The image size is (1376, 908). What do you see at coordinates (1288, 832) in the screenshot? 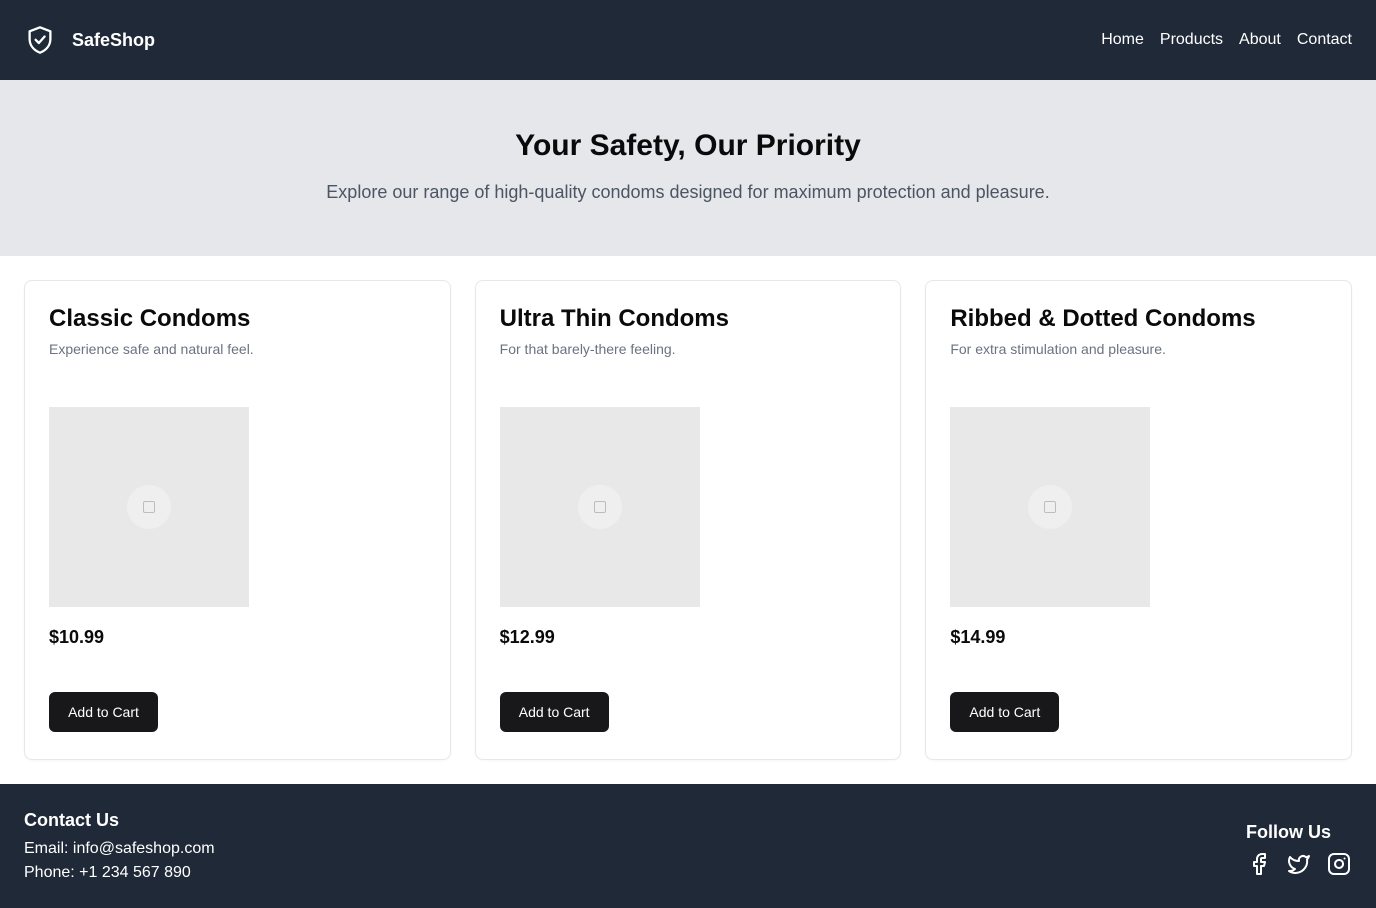
I see `follow-title: Follow Us` at bounding box center [1288, 832].